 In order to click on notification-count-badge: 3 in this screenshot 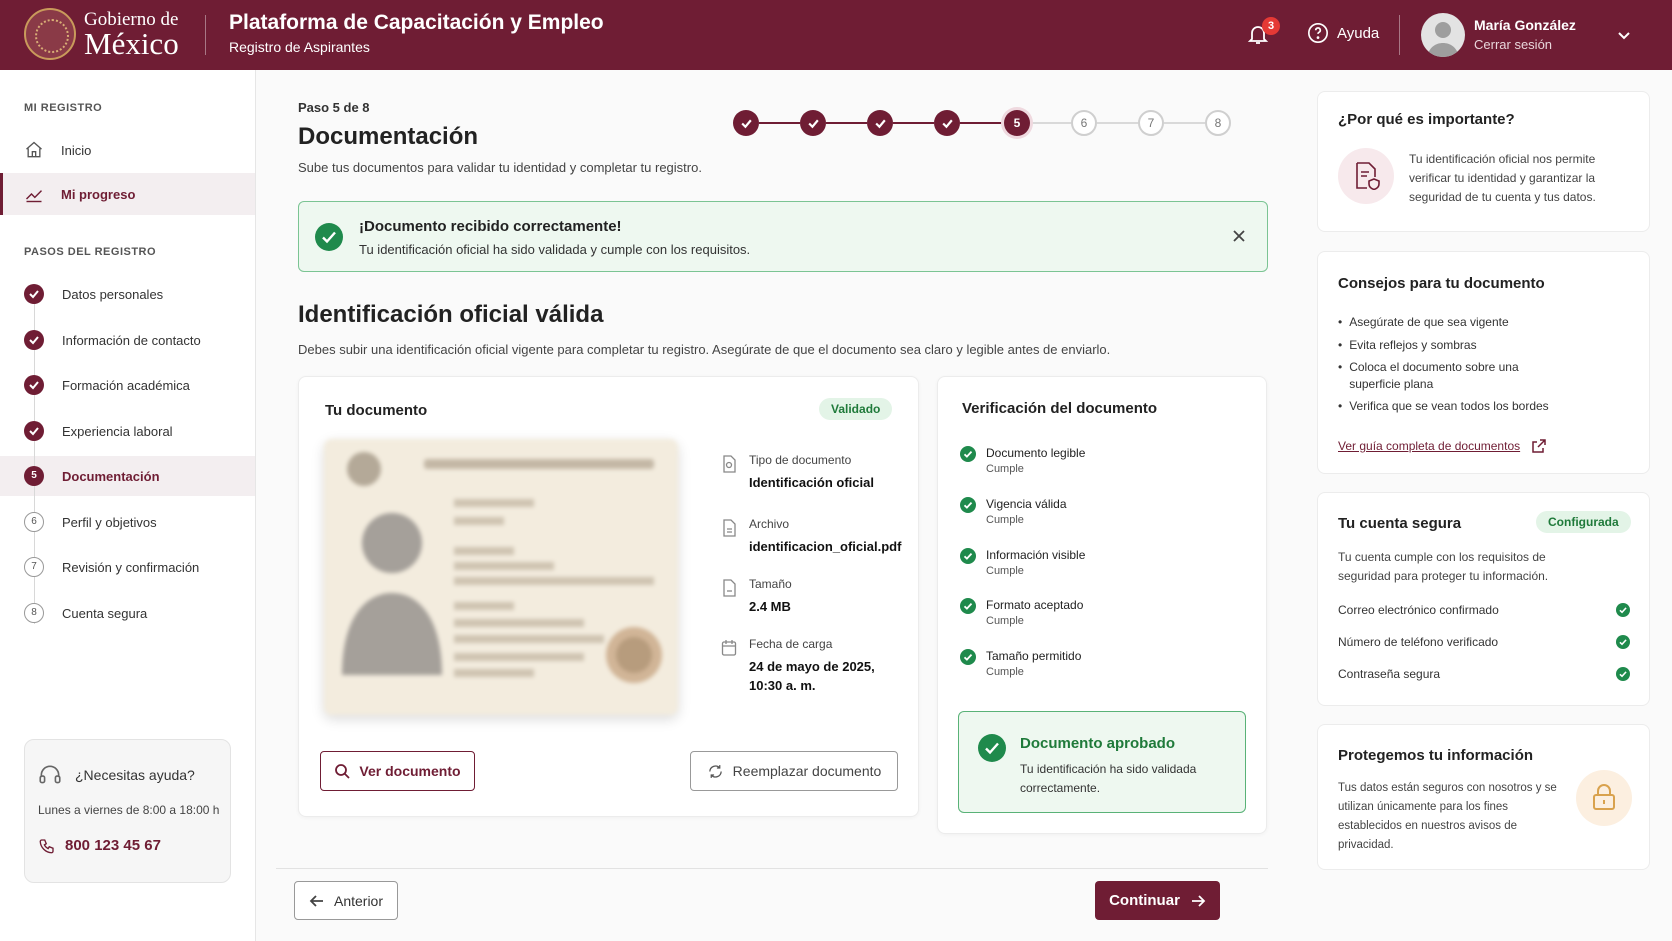, I will do `click(1271, 26)`.